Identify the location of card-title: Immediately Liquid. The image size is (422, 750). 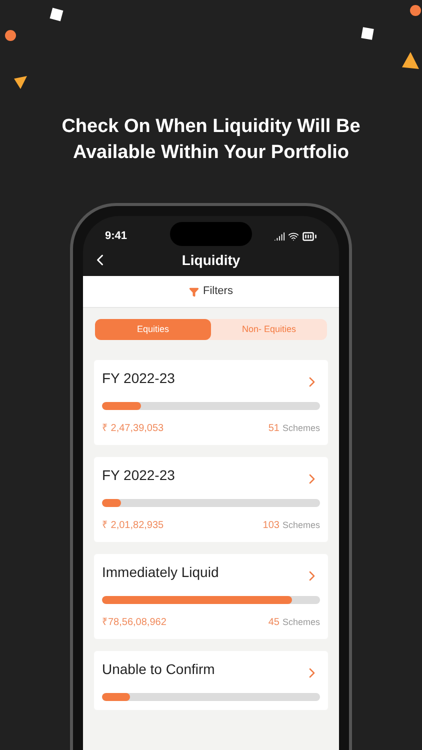
(160, 572).